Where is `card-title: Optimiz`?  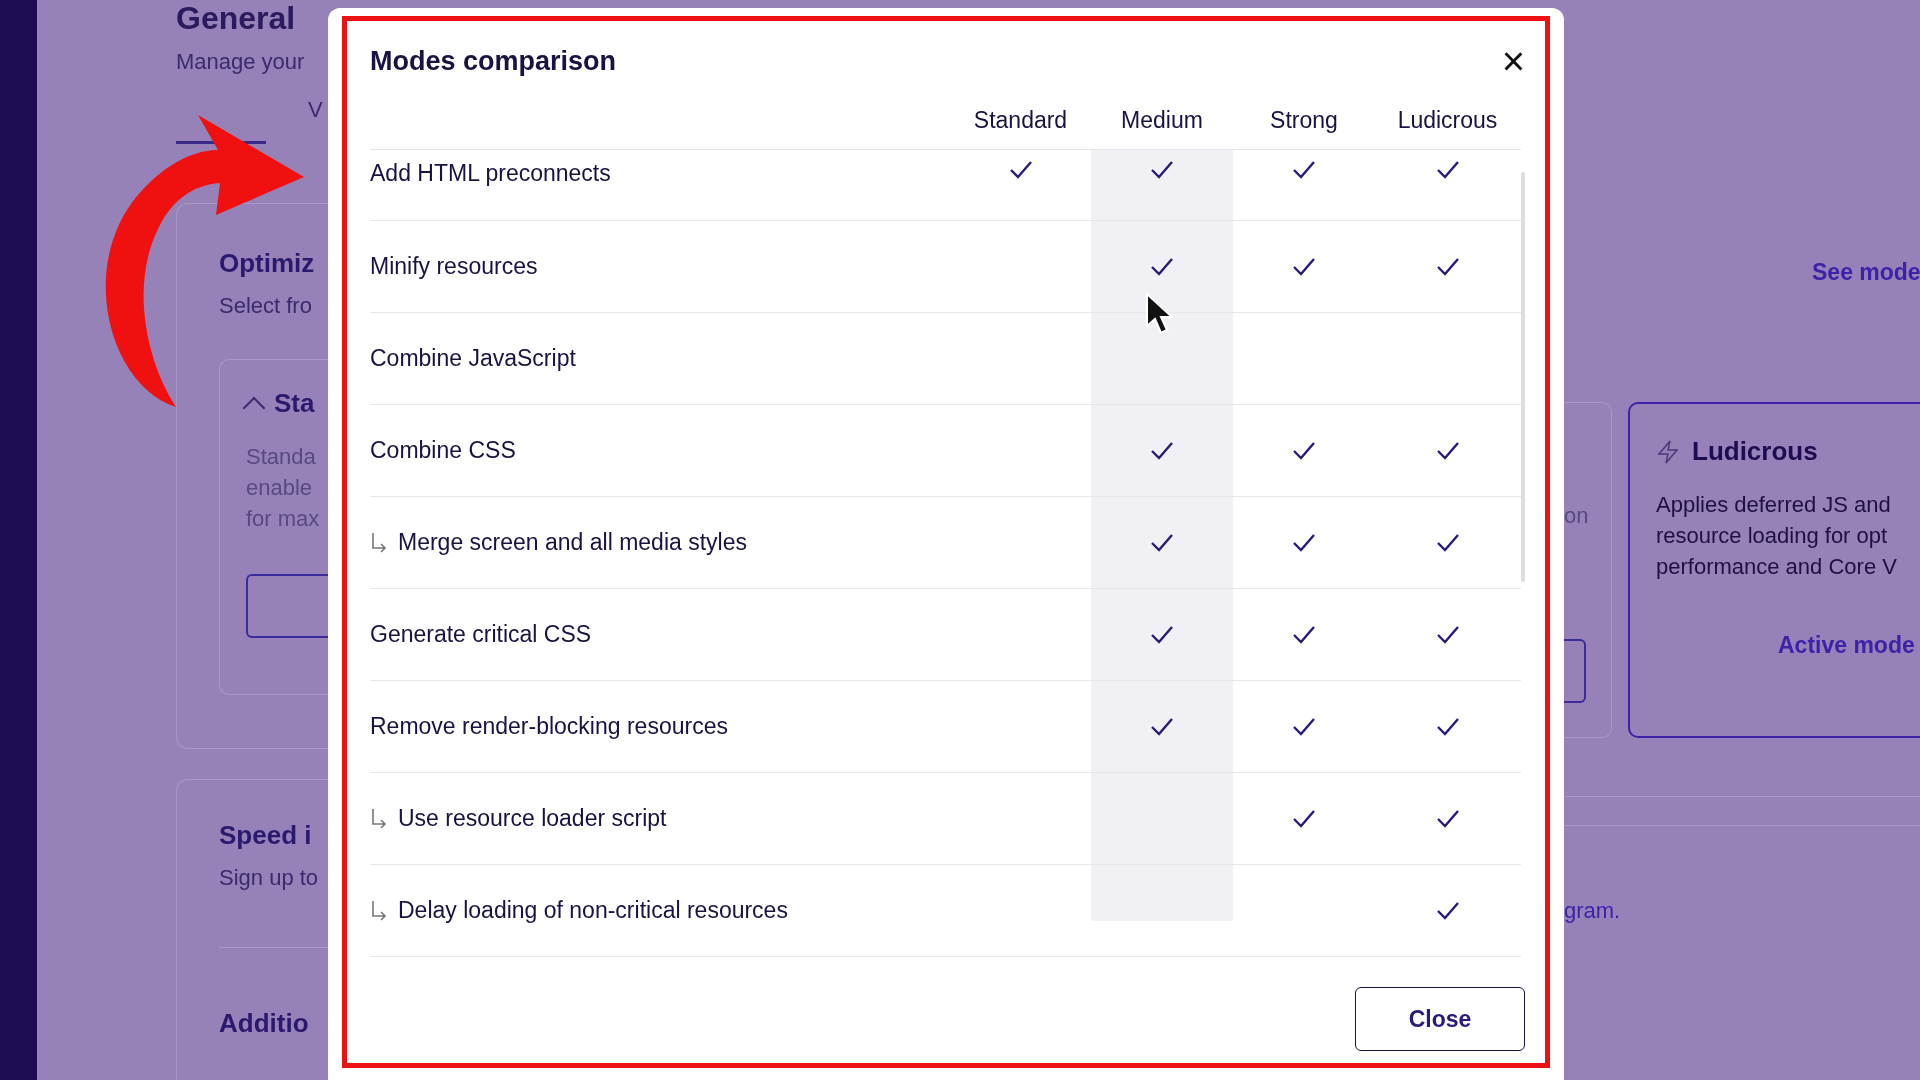
card-title: Optimiz is located at coordinates (267, 263).